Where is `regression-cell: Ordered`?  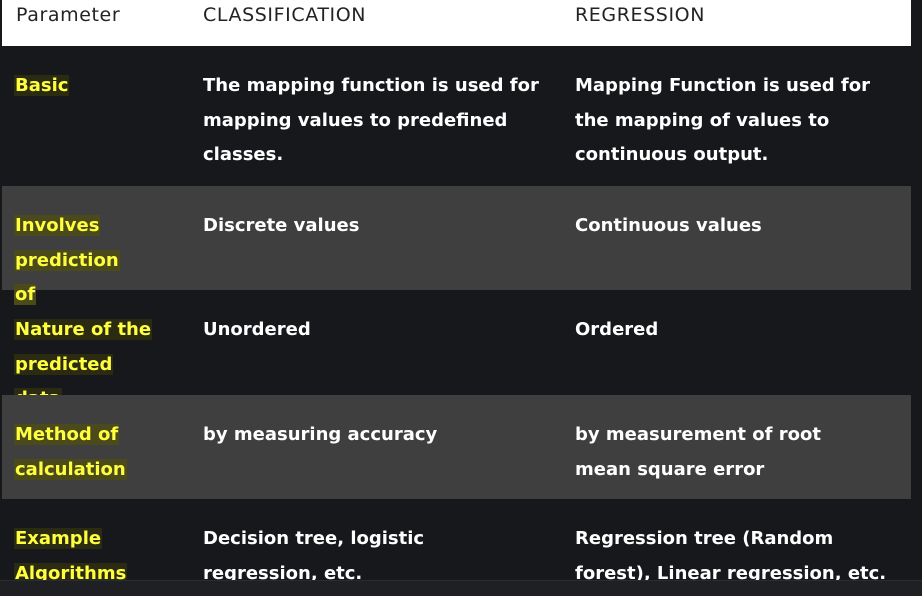 regression-cell: Ordered is located at coordinates (617, 329).